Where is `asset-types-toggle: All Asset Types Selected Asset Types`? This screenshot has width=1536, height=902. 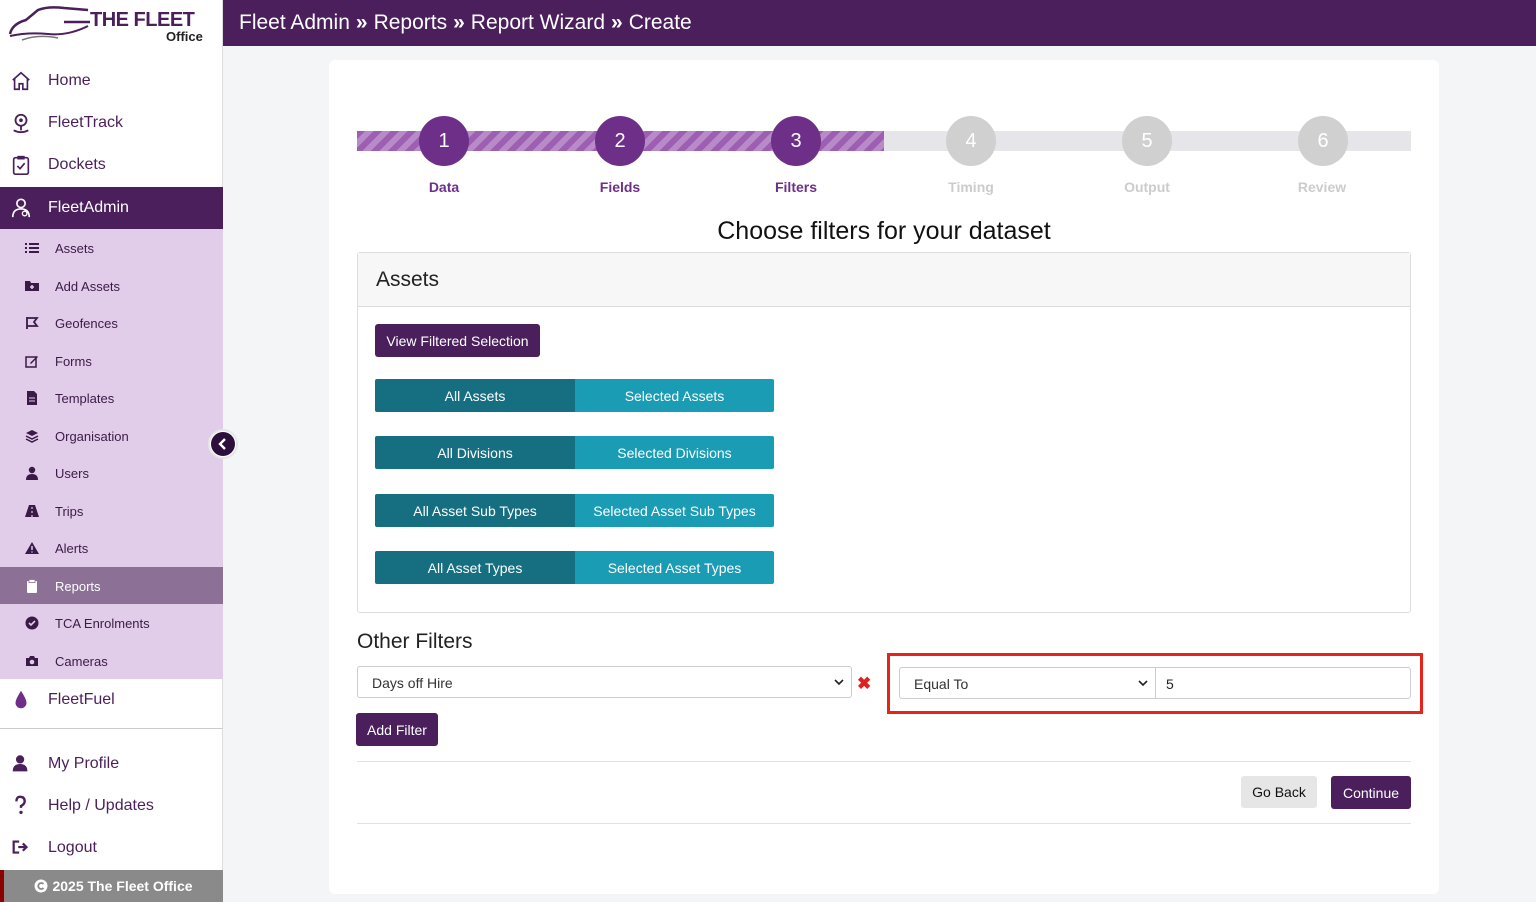
asset-types-toggle: All Asset Types Selected Asset Types is located at coordinates (574, 567).